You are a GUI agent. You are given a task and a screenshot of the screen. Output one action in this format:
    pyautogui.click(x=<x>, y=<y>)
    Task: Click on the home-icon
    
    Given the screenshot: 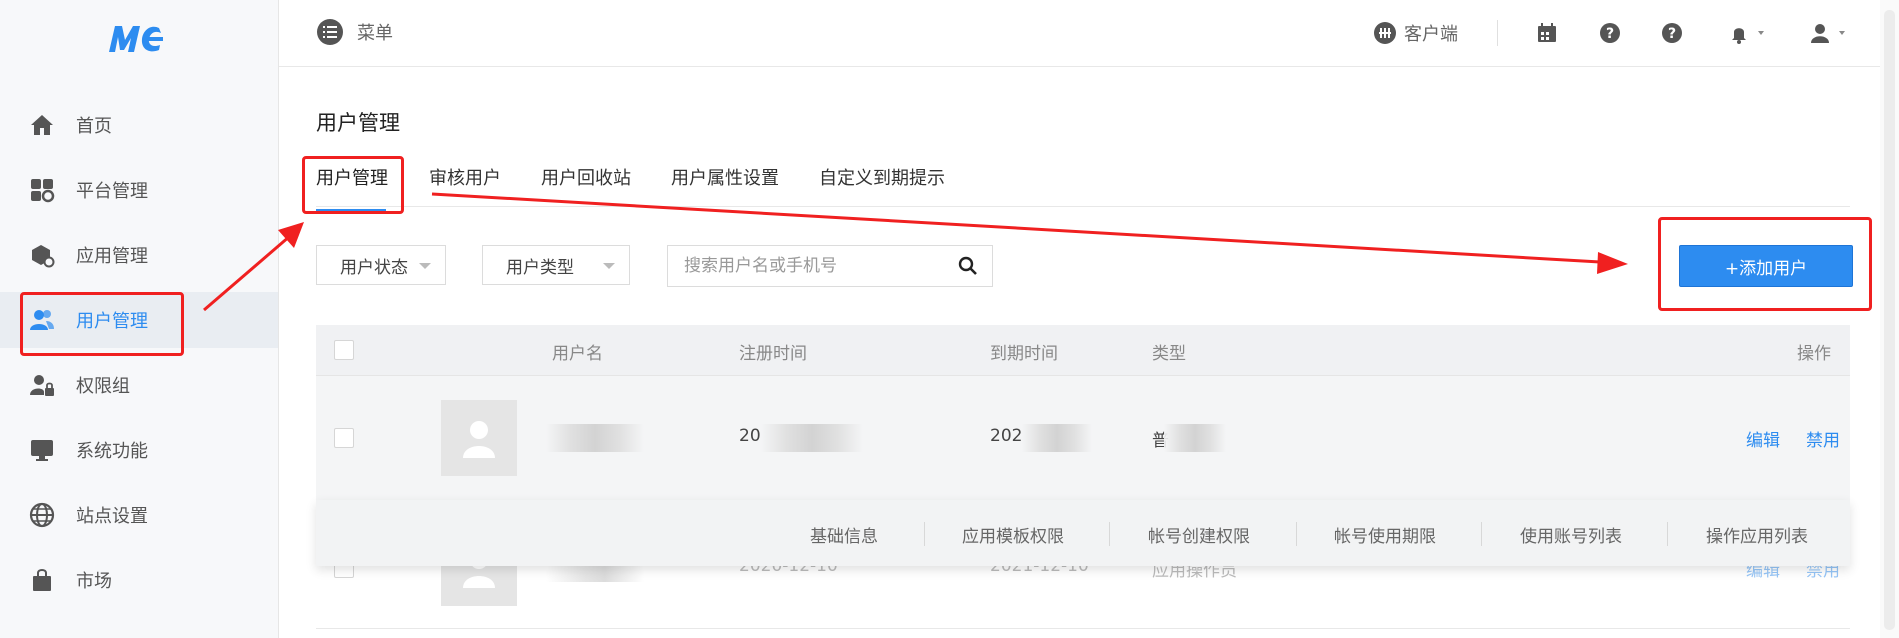 What is the action you would take?
    pyautogui.click(x=42, y=125)
    